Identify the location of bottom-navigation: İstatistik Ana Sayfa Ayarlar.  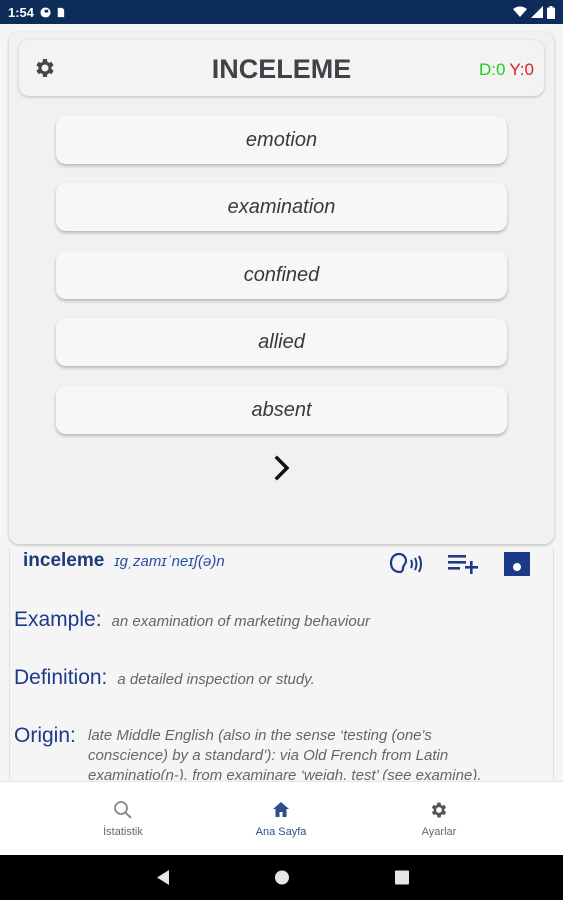
(281, 818).